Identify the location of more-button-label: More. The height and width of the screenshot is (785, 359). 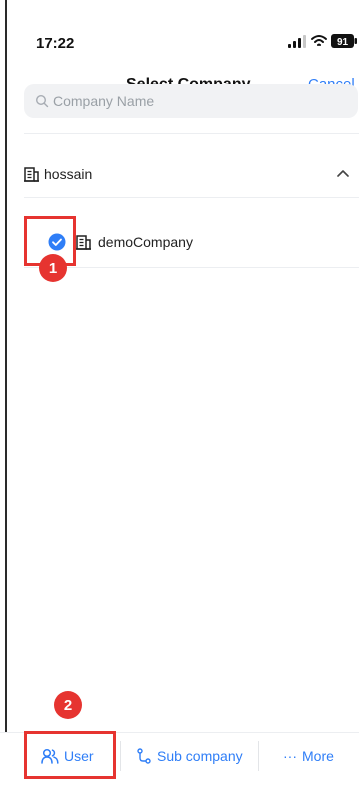
(318, 756).